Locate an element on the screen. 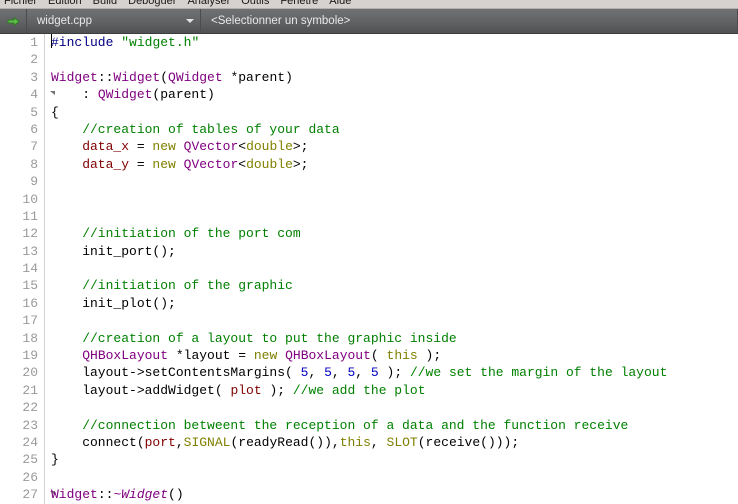 Image resolution: width=738 pixels, height=504 pixels. code-line: //initiation of the graphic is located at coordinates (391, 285).